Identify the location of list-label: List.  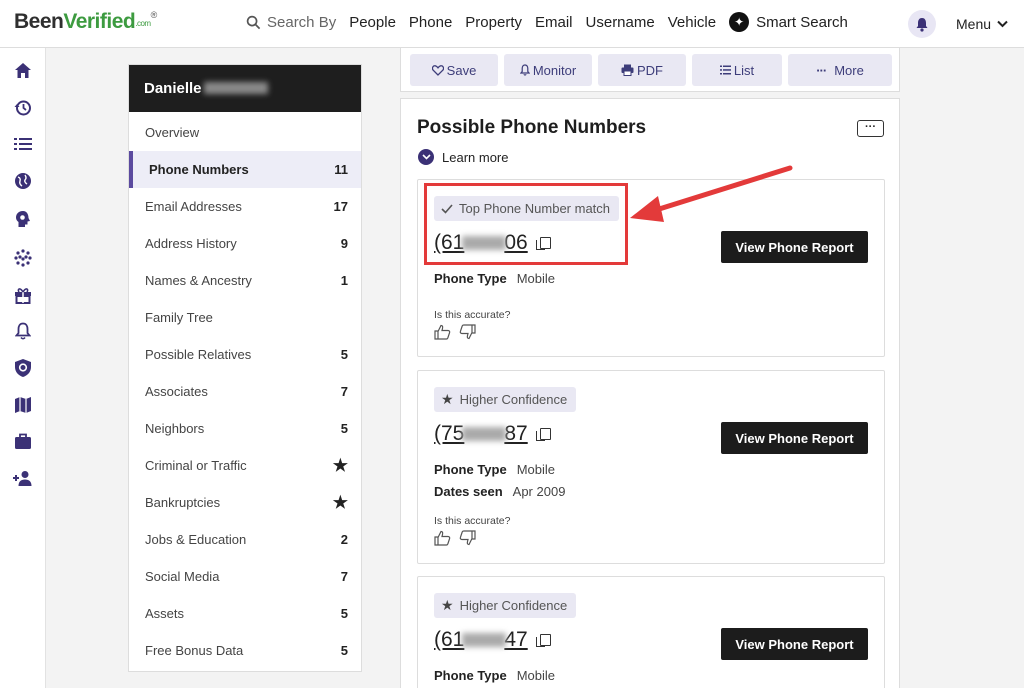
(744, 70).